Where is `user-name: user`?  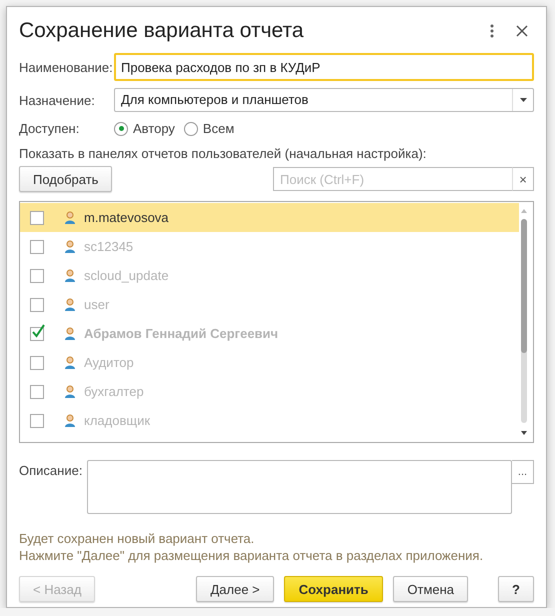 user-name: user is located at coordinates (97, 304).